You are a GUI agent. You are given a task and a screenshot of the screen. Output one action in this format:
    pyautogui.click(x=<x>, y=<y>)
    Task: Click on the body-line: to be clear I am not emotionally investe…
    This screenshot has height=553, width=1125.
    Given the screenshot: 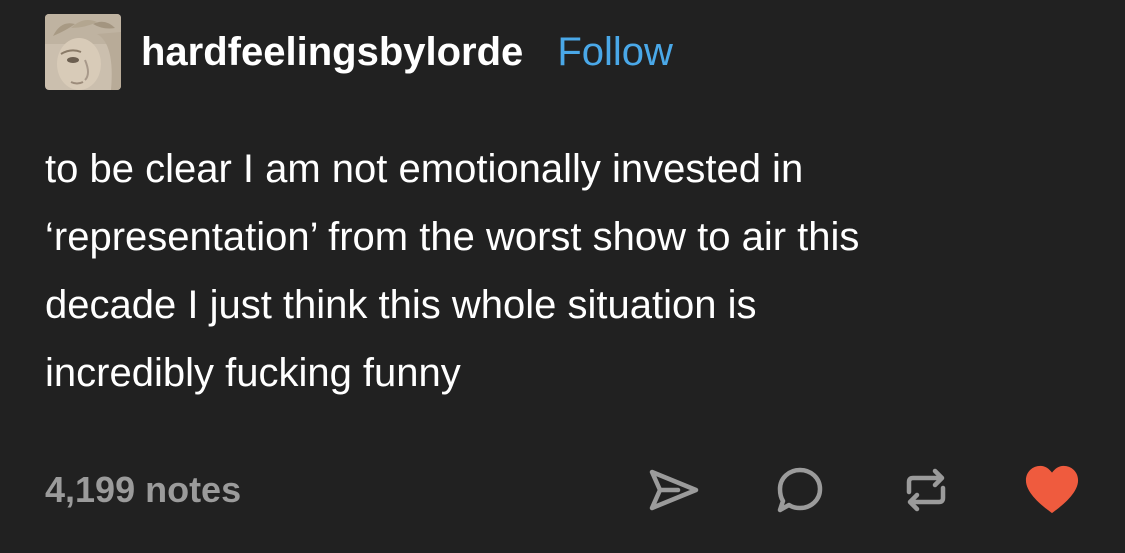 What is the action you would take?
    pyautogui.click(x=424, y=169)
    